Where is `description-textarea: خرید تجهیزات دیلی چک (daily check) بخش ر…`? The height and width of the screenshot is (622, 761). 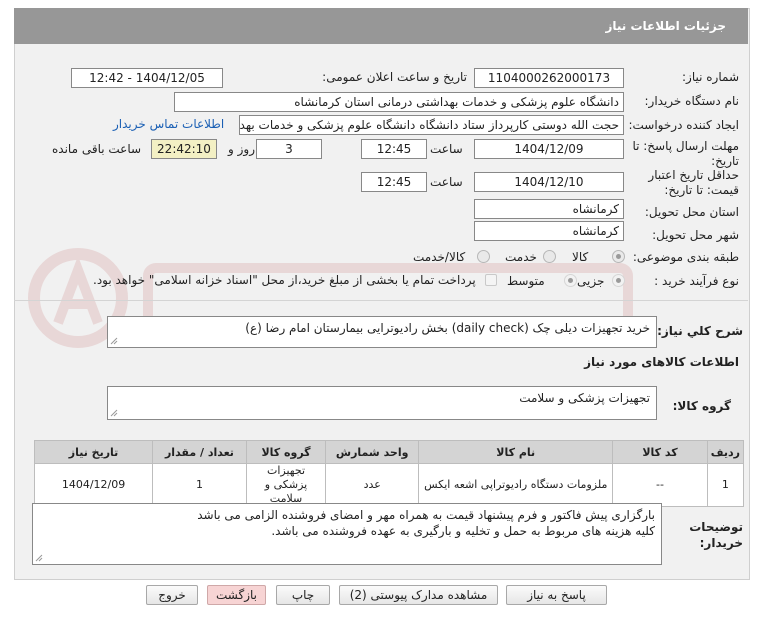
description-textarea: خرید تجهیزات دیلی چک (daily check) بخش ر… is located at coordinates (382, 332).